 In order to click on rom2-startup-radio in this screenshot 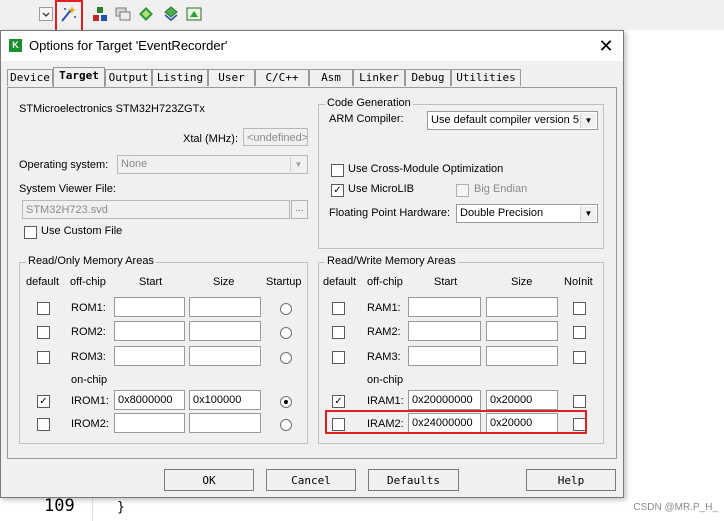, I will do `click(286, 333)`.